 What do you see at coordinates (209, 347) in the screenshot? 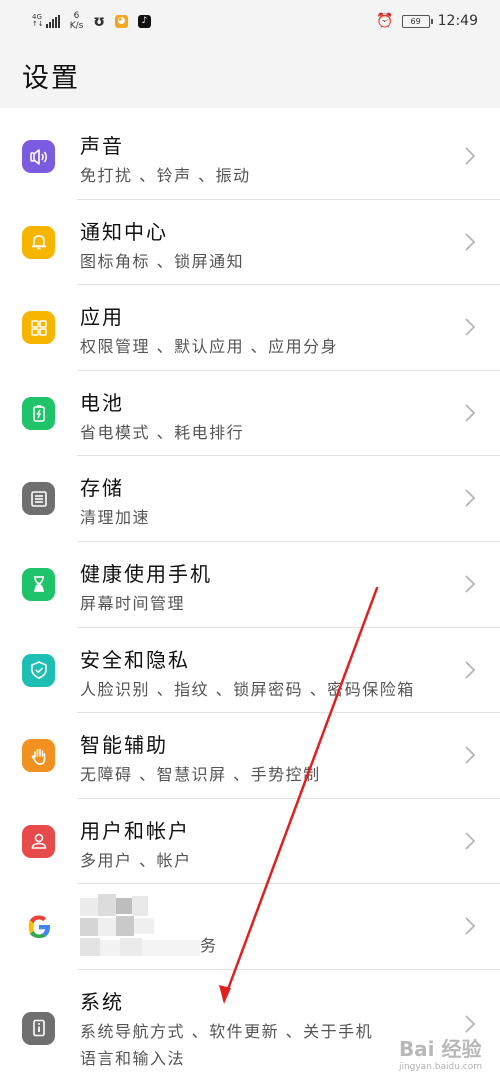
I see `settings-item-subtitle: 权限管理 、默认应用 、应用分身` at bounding box center [209, 347].